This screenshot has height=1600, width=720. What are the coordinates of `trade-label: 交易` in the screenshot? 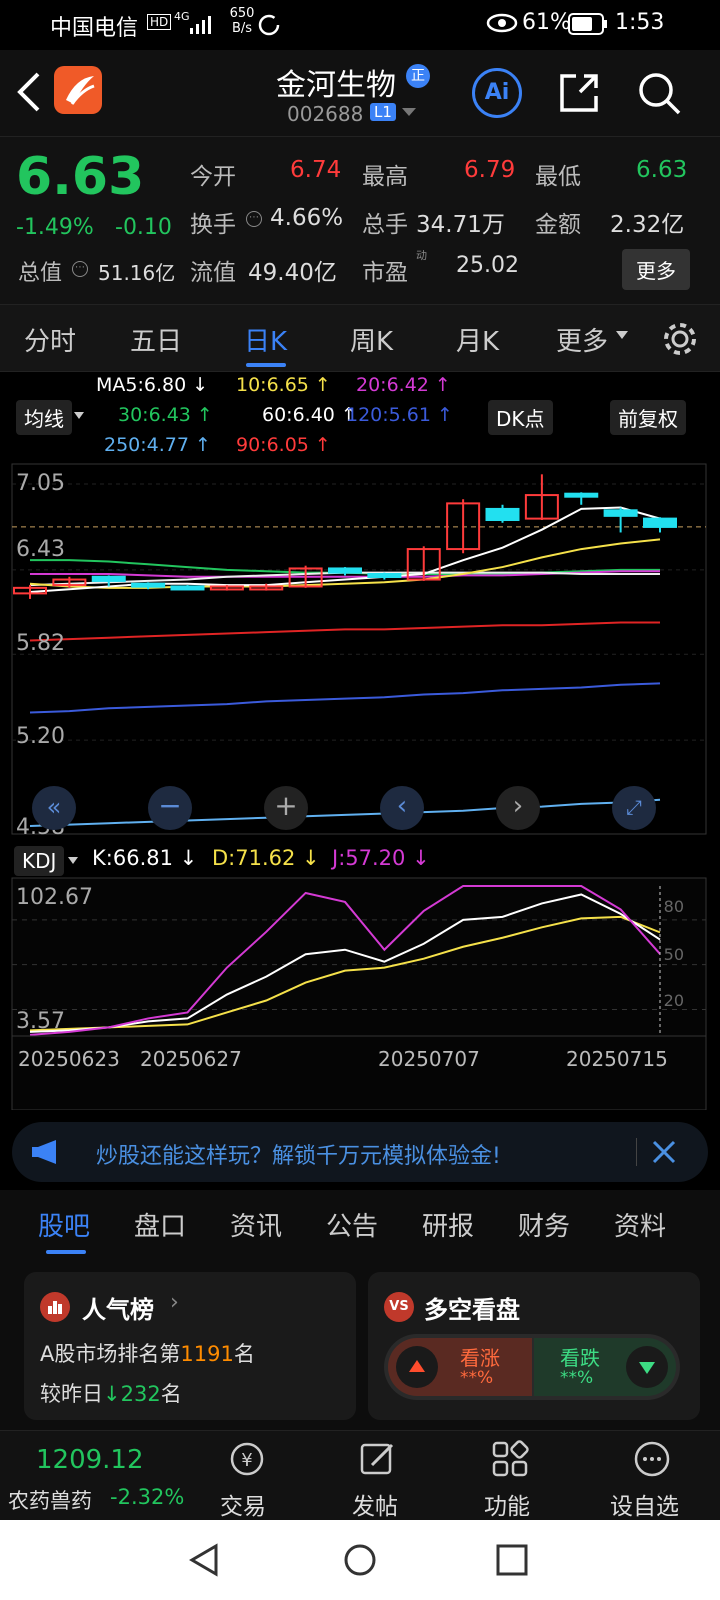 It's located at (243, 1504).